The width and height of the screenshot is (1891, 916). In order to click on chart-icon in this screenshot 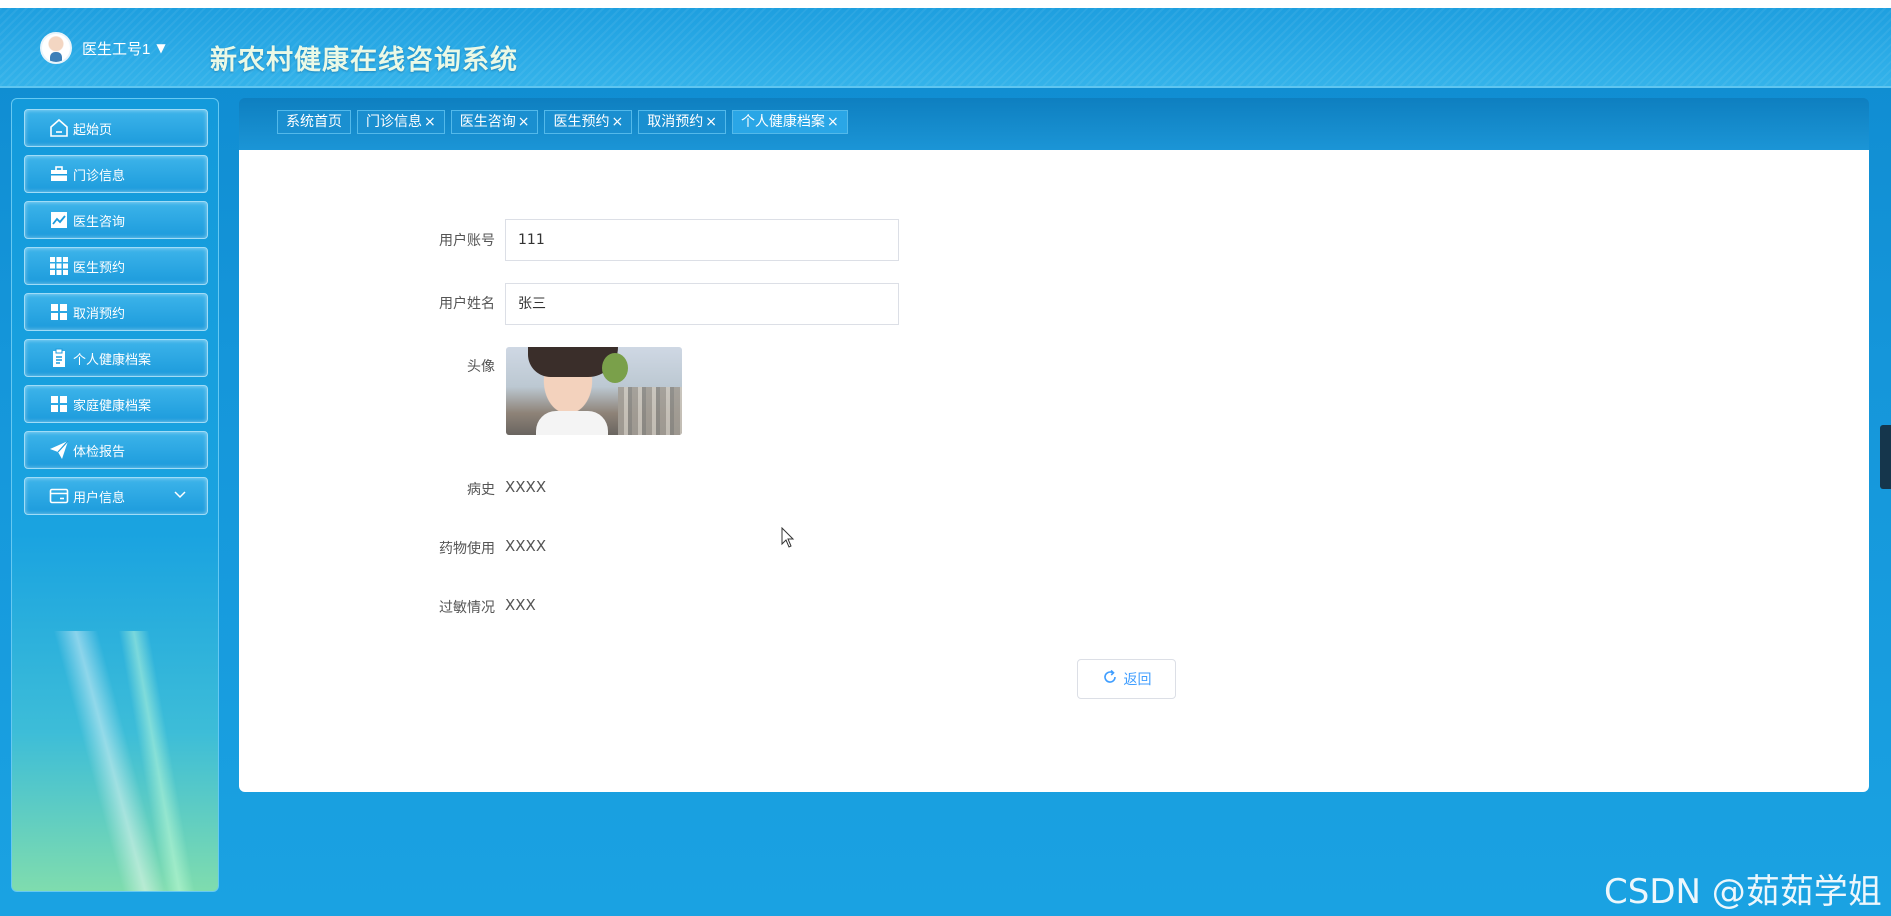, I will do `click(59, 220)`.